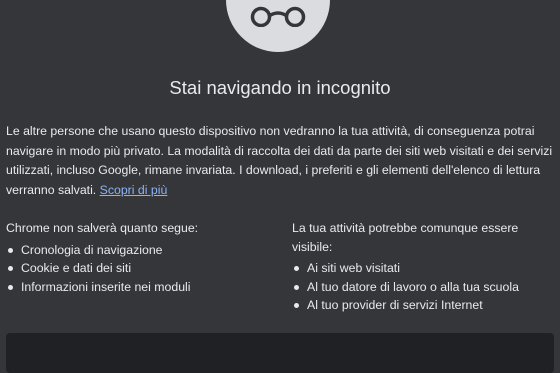 The height and width of the screenshot is (373, 560). What do you see at coordinates (102, 228) in the screenshot?
I see `not-saved-heading: Chrome non salverà quanto segue:` at bounding box center [102, 228].